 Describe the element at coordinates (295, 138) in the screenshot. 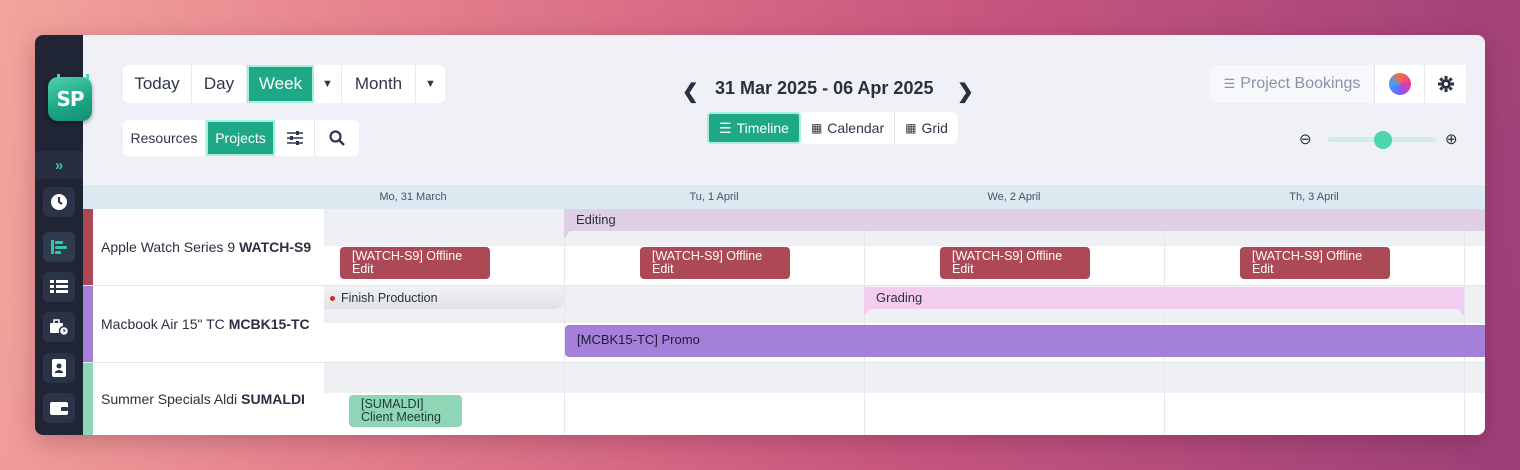

I see `filter-sliders-icon` at that location.